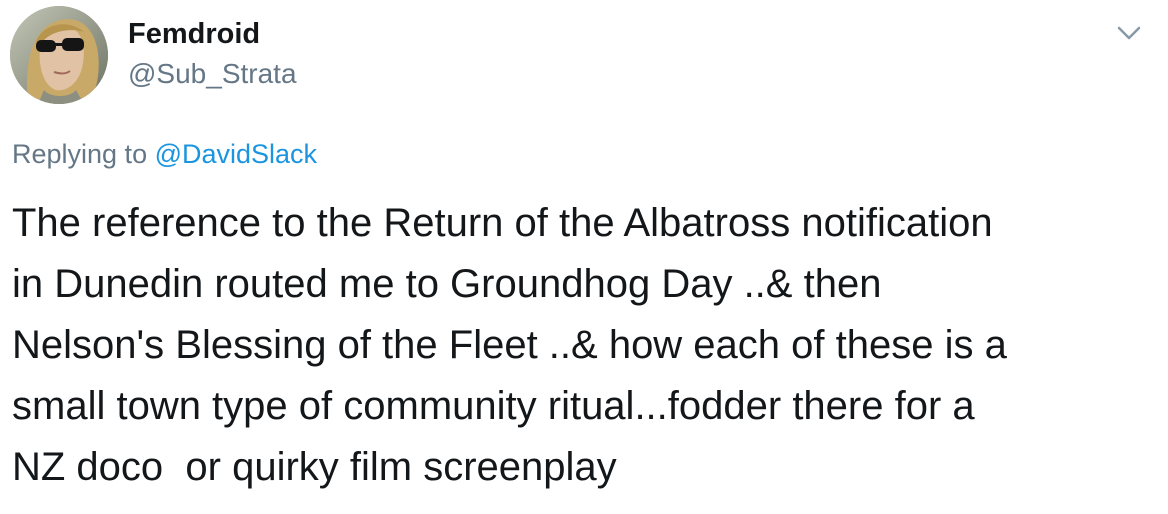 The image size is (1168, 514). I want to click on chevron-down-icon, so click(1129, 33).